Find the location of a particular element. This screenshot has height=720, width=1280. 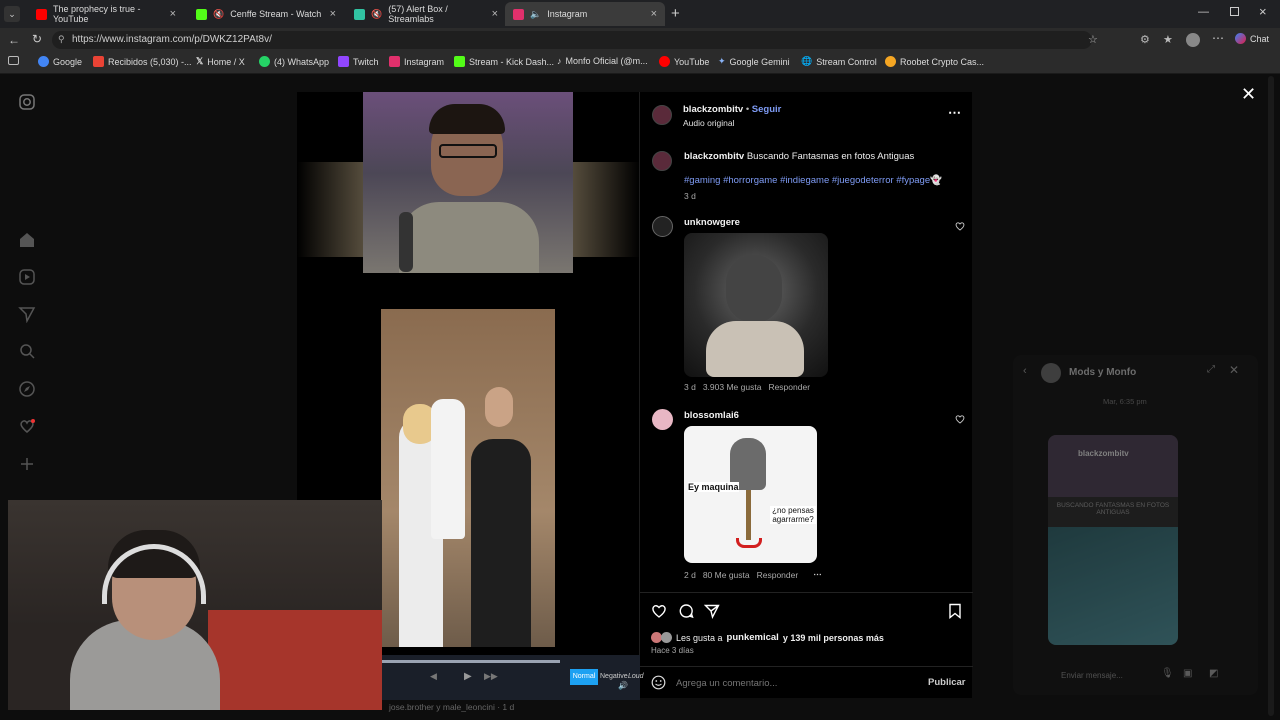

preview-username: blackzombitv is located at coordinates (1103, 453).